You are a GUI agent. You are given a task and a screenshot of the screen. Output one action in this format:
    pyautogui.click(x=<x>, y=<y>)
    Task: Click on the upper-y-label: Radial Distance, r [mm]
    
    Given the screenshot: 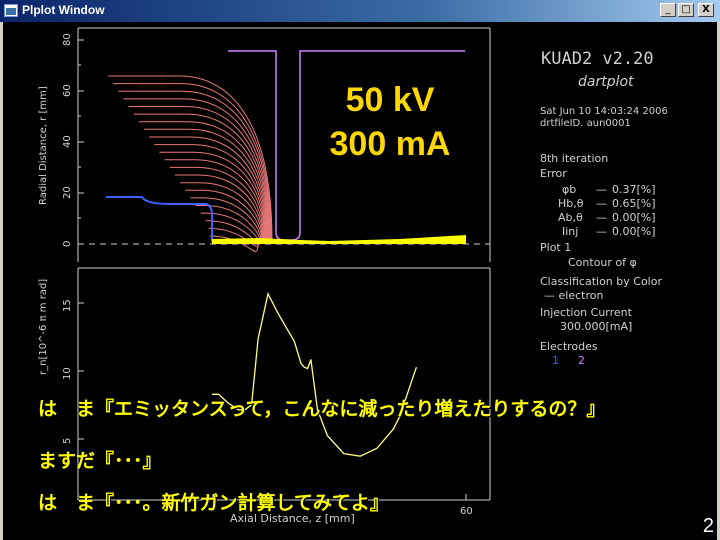 What is the action you would take?
    pyautogui.click(x=43, y=145)
    